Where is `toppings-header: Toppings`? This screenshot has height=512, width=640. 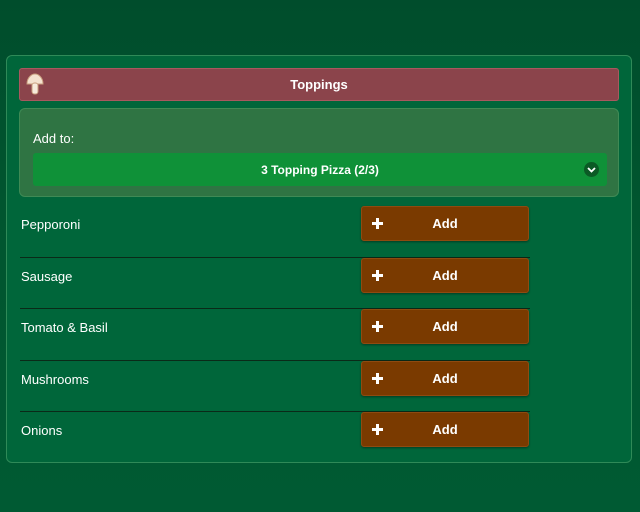
toppings-header: Toppings is located at coordinates (319, 84).